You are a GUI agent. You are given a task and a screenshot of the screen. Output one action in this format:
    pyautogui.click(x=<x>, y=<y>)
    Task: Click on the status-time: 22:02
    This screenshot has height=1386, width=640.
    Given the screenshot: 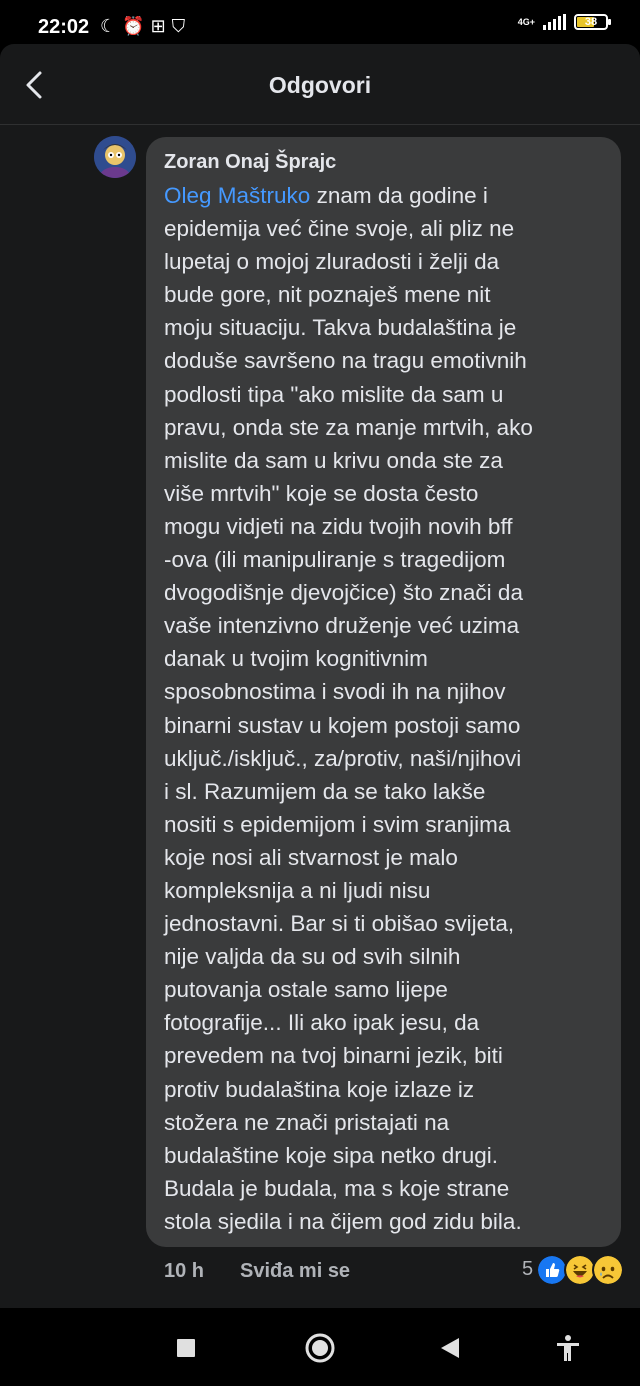 What is the action you would take?
    pyautogui.click(x=64, y=27)
    